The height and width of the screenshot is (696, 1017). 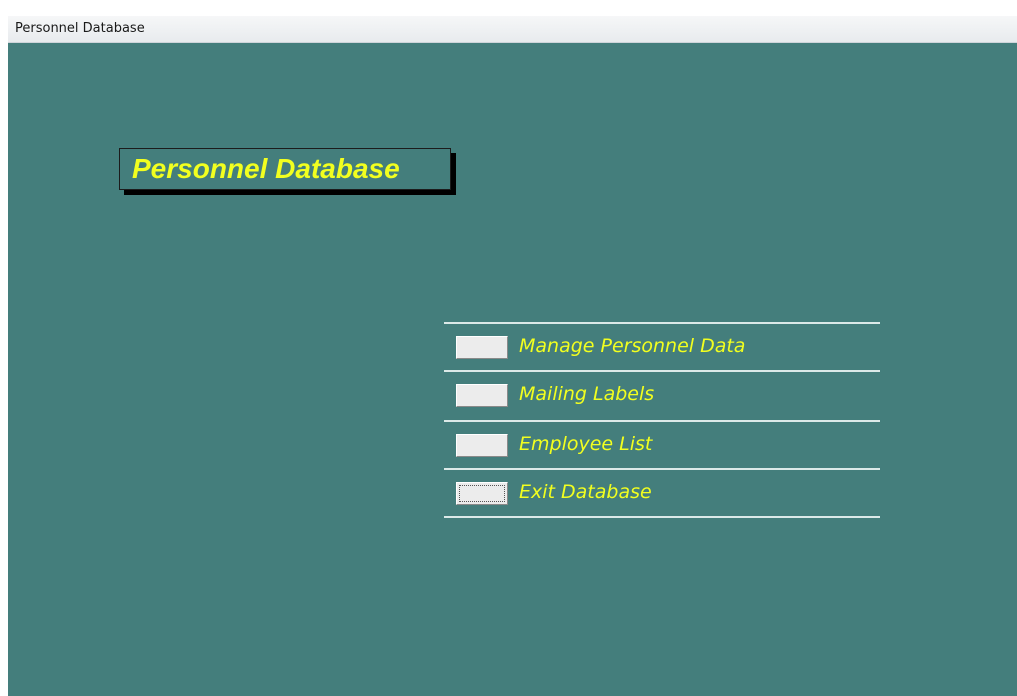 I want to click on title-bar: Personnel Database, so click(x=512, y=29).